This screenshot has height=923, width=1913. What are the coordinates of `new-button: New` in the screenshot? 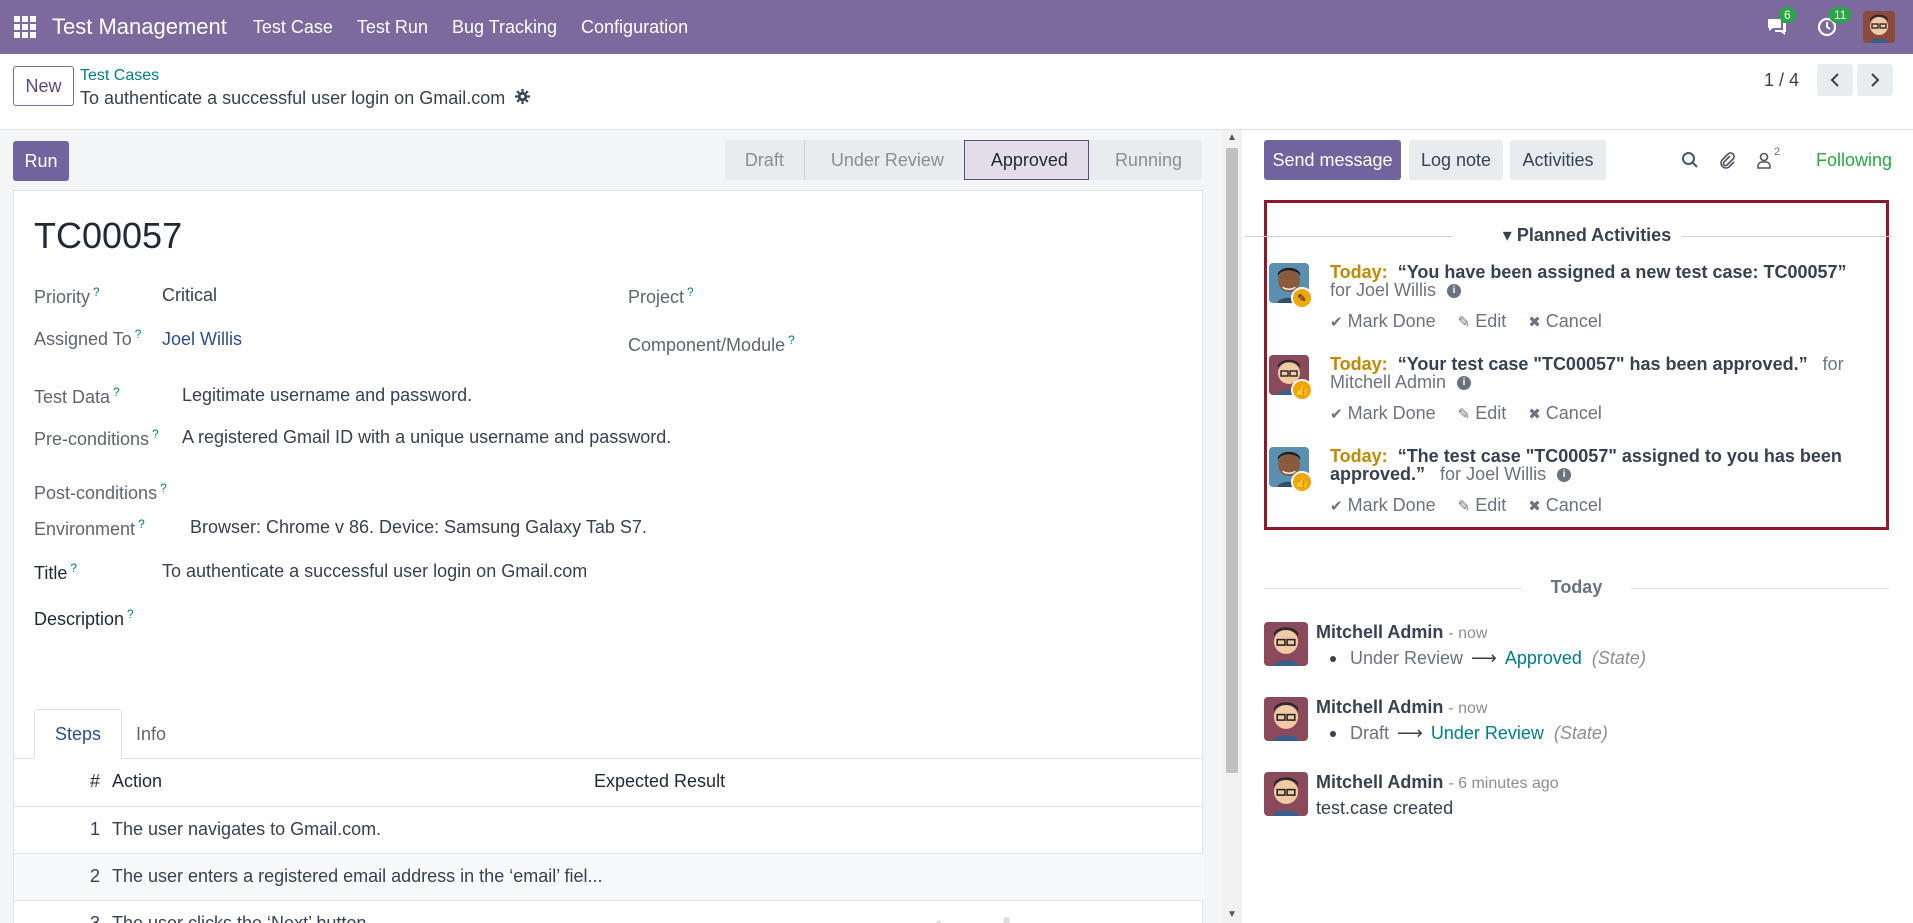 It's located at (43, 86).